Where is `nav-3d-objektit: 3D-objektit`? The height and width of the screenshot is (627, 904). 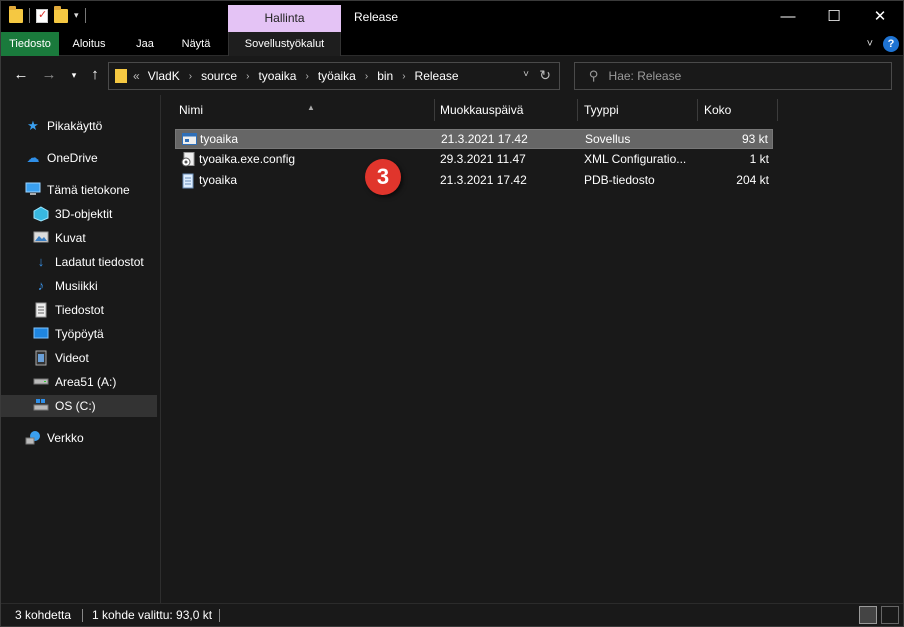
nav-3d-objektit: 3D-objektit is located at coordinates (79, 214).